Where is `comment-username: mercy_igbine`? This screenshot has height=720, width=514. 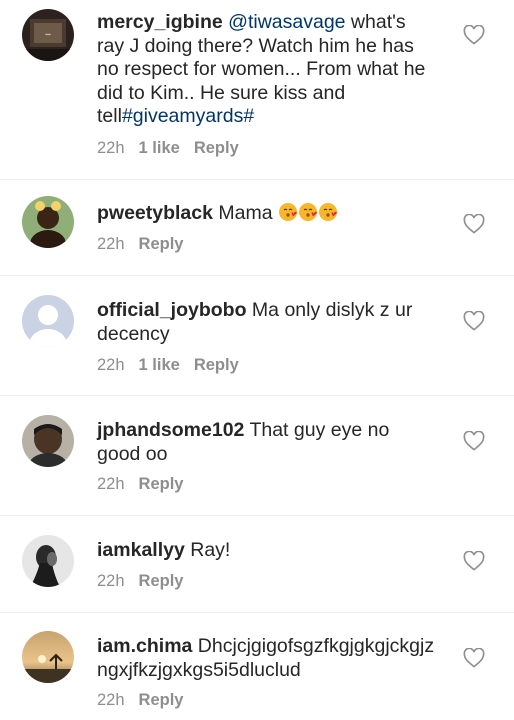 comment-username: mercy_igbine is located at coordinates (160, 22).